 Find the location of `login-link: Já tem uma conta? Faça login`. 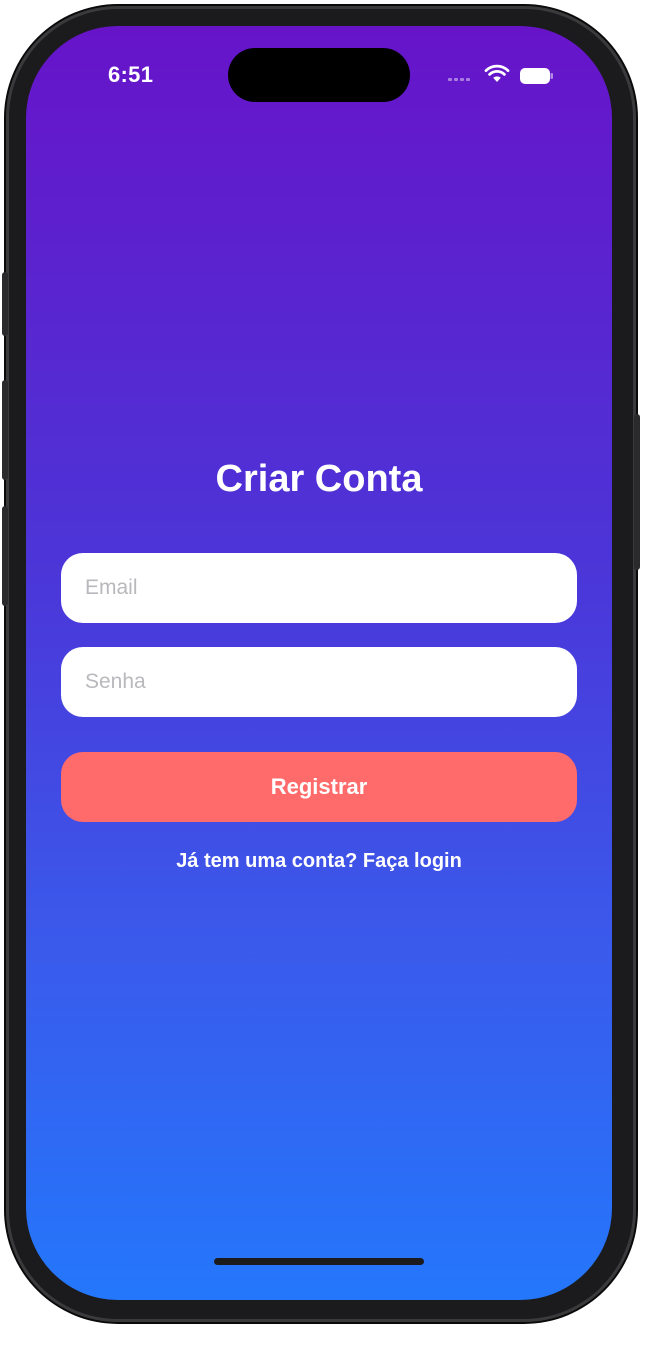

login-link: Já tem uma conta? Faça login is located at coordinates (319, 861).